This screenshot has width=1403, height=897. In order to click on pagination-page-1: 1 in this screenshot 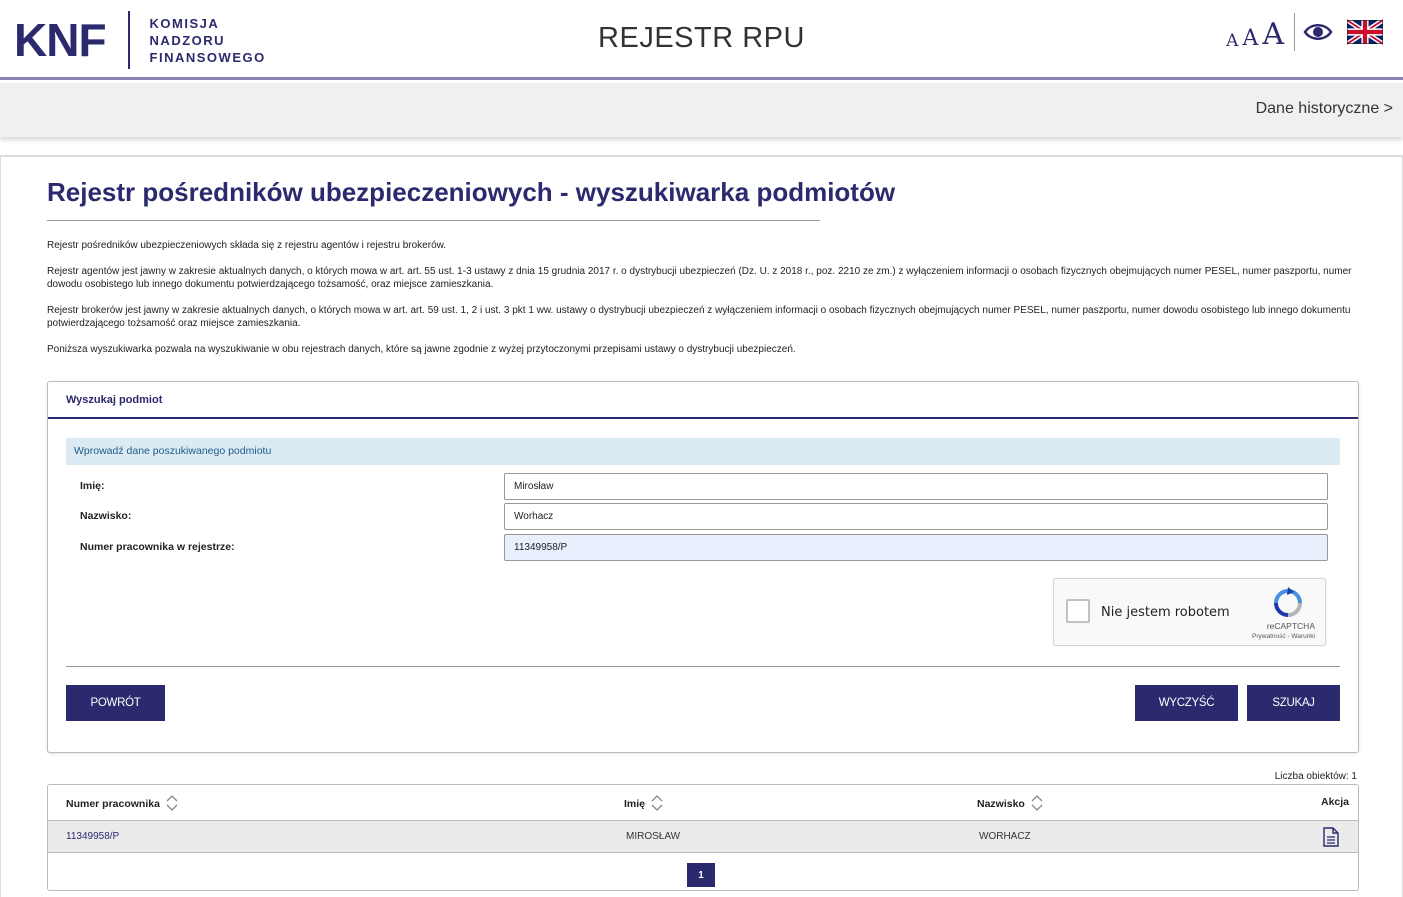, I will do `click(701, 875)`.